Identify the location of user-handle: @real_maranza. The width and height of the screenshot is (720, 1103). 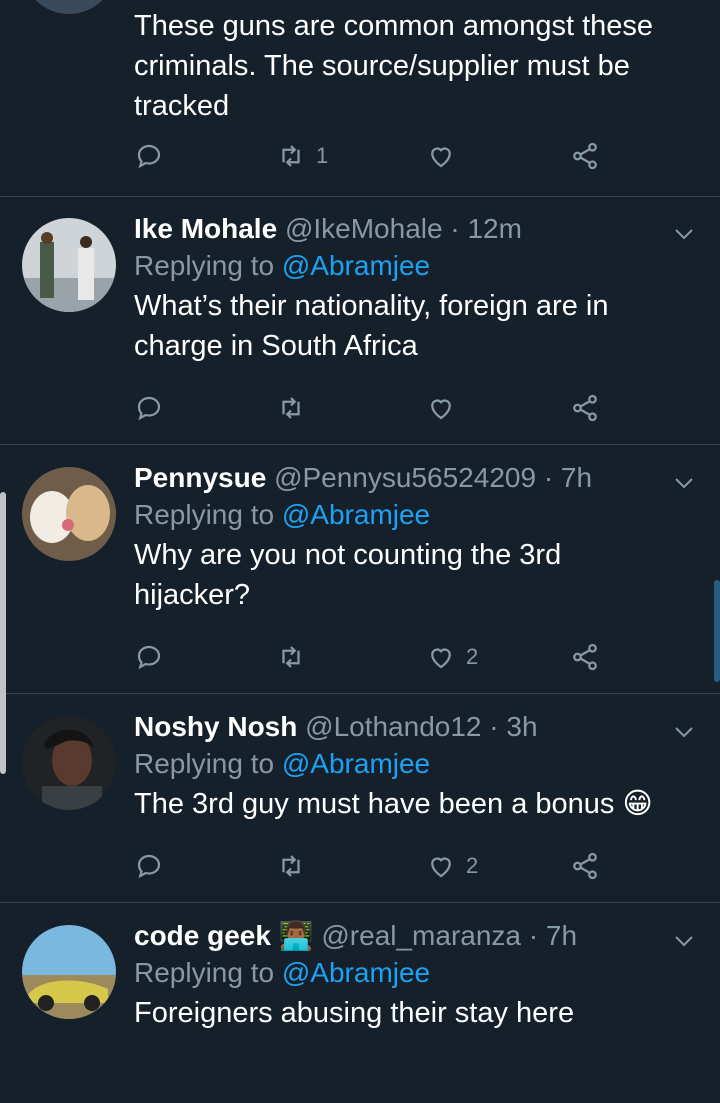
(421, 935).